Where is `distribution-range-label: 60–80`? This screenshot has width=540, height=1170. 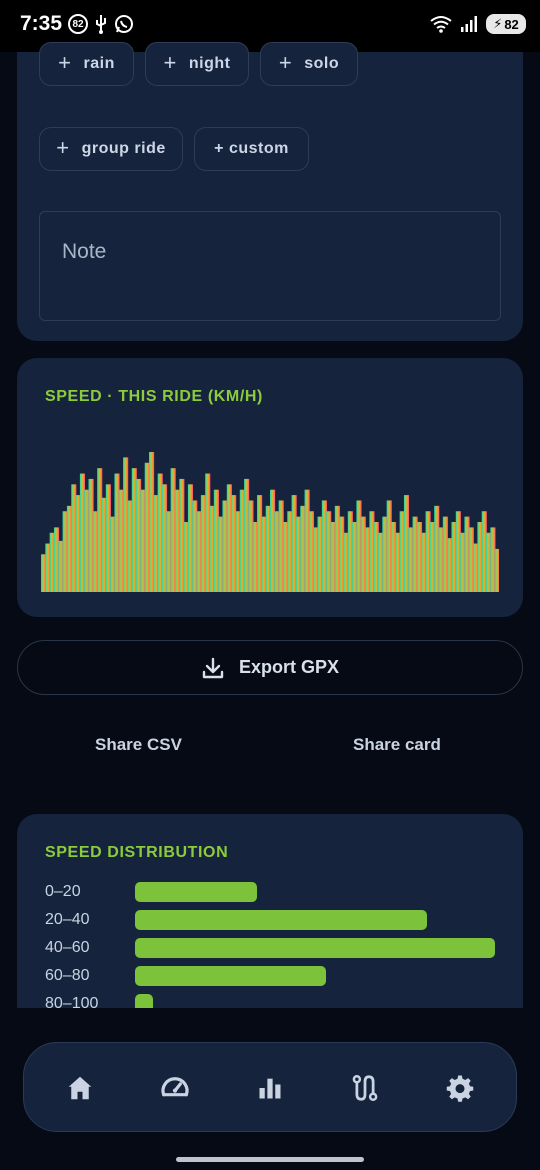 distribution-range-label: 60–80 is located at coordinates (67, 975).